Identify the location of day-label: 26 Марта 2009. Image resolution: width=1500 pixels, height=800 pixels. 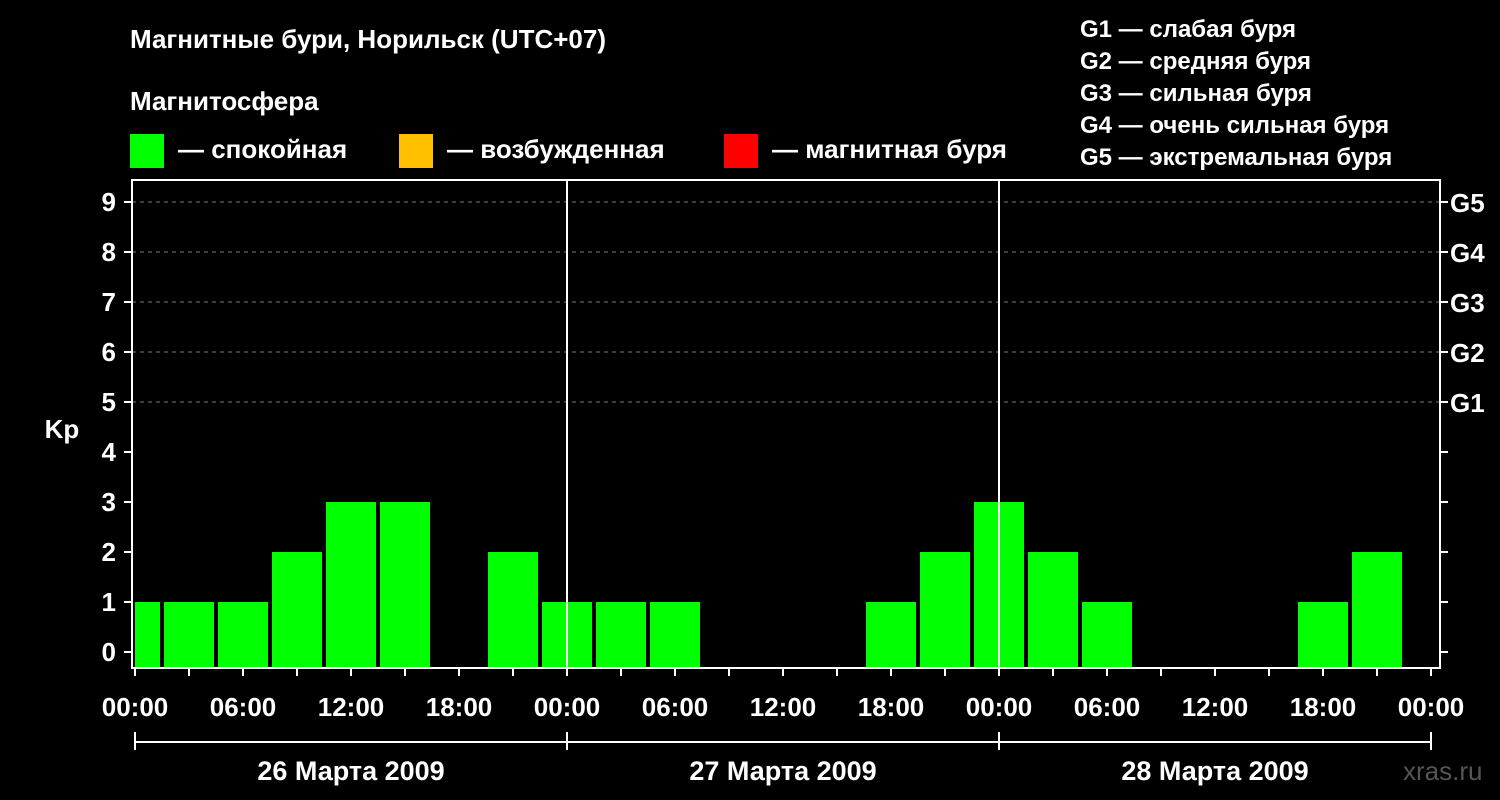
(350, 771).